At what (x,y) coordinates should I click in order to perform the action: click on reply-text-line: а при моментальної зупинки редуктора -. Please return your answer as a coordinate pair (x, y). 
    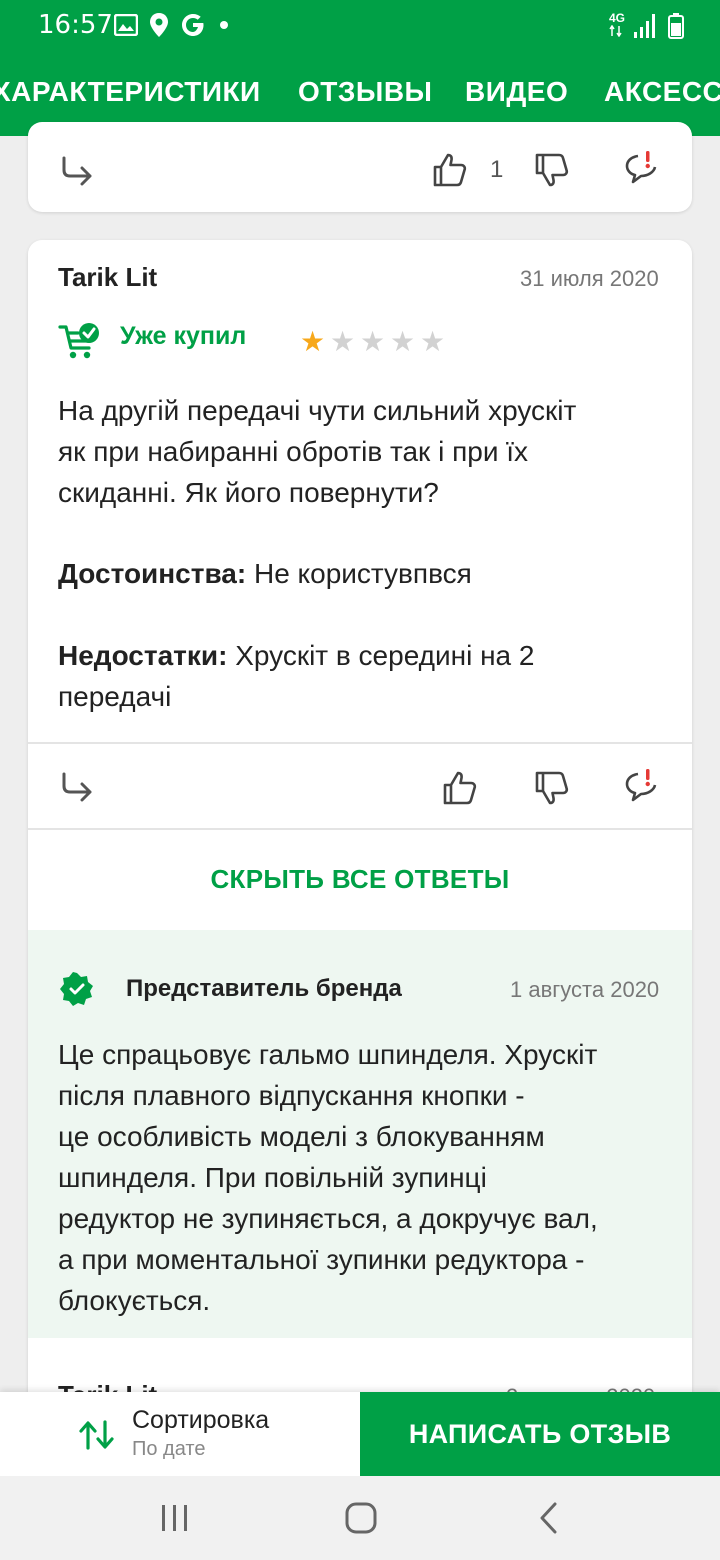
    Looking at the image, I should click on (321, 1259).